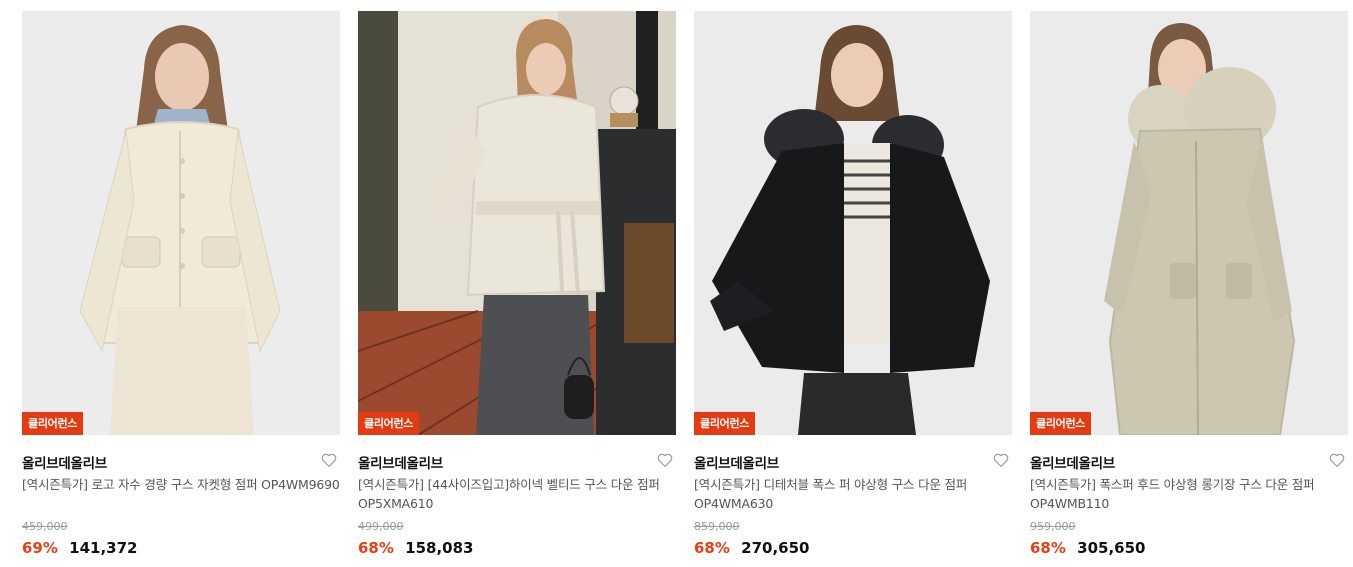  What do you see at coordinates (775, 548) in the screenshot?
I see `sale-price: 270,650` at bounding box center [775, 548].